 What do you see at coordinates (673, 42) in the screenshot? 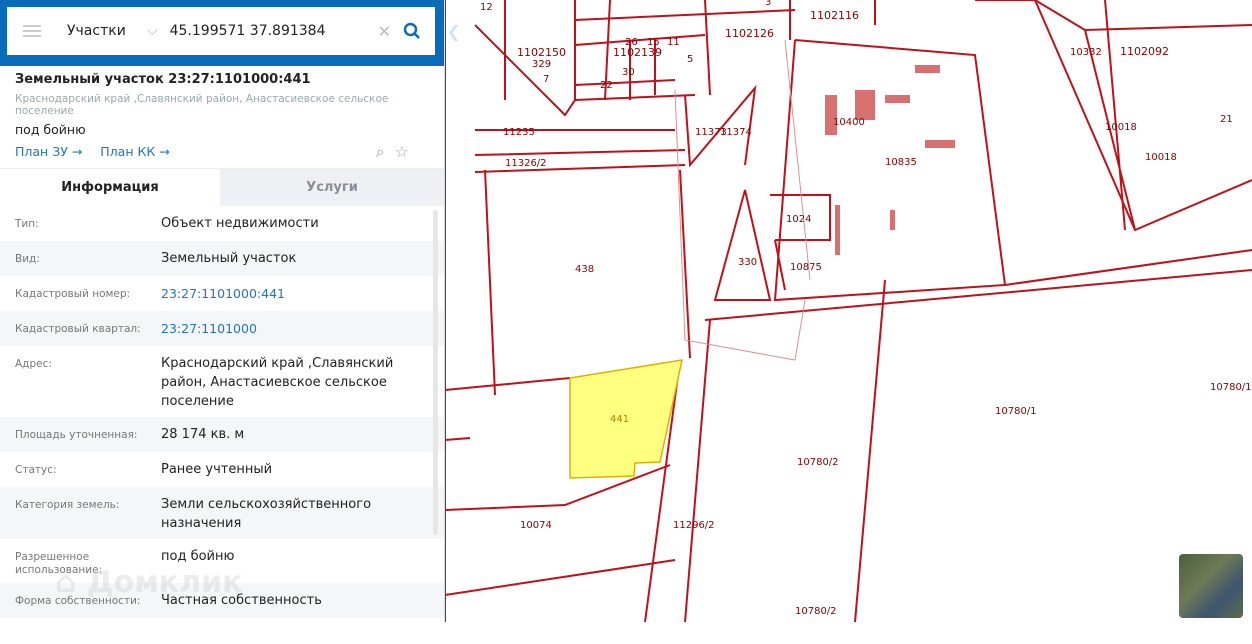
I see `map-label: 11` at bounding box center [673, 42].